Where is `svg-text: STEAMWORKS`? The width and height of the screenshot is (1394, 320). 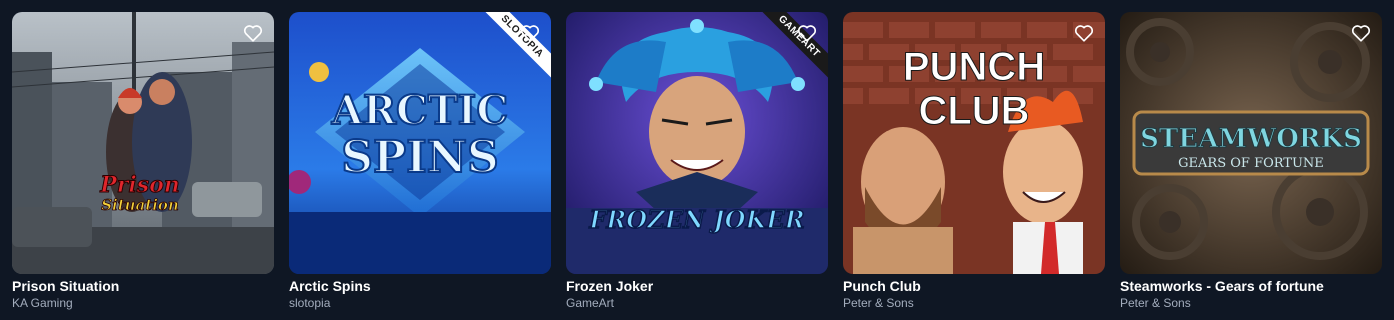
svg-text: STEAMWORKS is located at coordinates (1251, 139).